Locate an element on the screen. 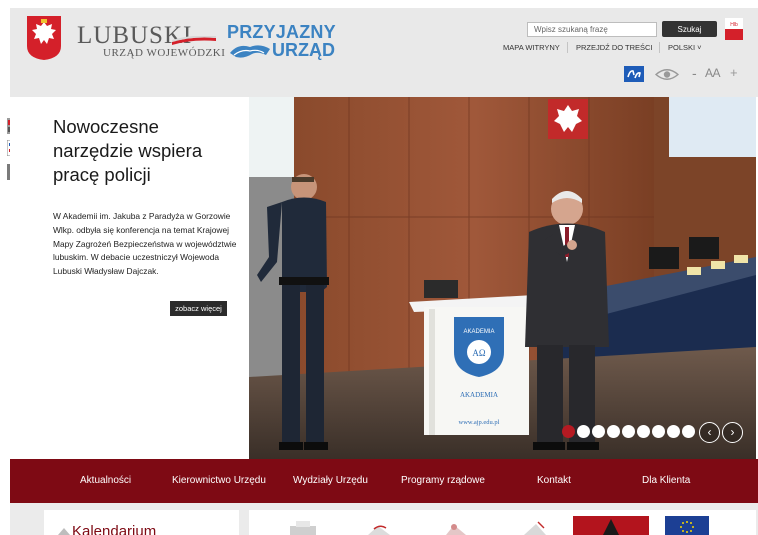 This screenshot has width=758, height=535. handshake-icon is located at coordinates (250, 51).